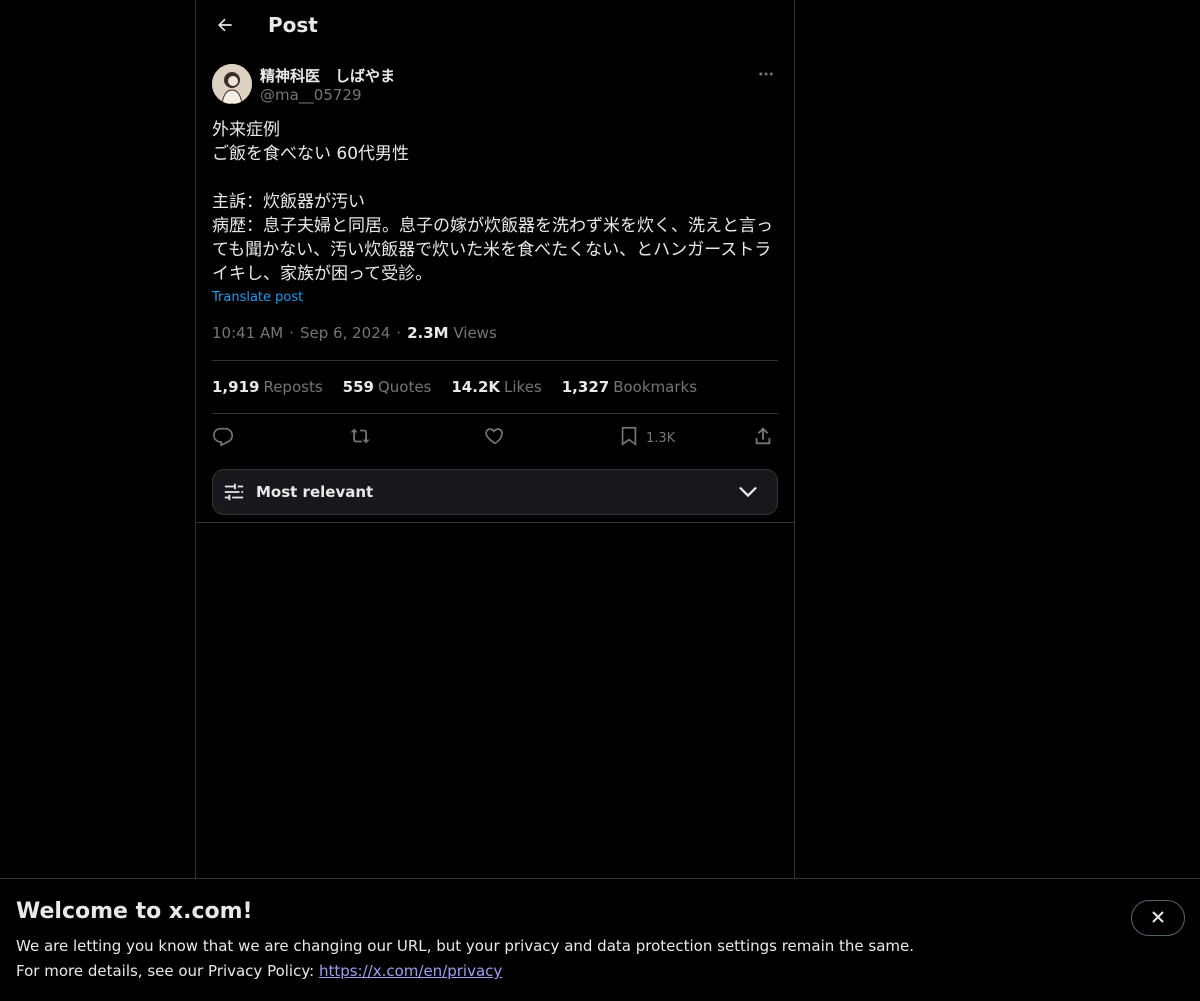 This screenshot has width=1200, height=1001. I want to click on post-date: Sep 6, 2024, so click(345, 333).